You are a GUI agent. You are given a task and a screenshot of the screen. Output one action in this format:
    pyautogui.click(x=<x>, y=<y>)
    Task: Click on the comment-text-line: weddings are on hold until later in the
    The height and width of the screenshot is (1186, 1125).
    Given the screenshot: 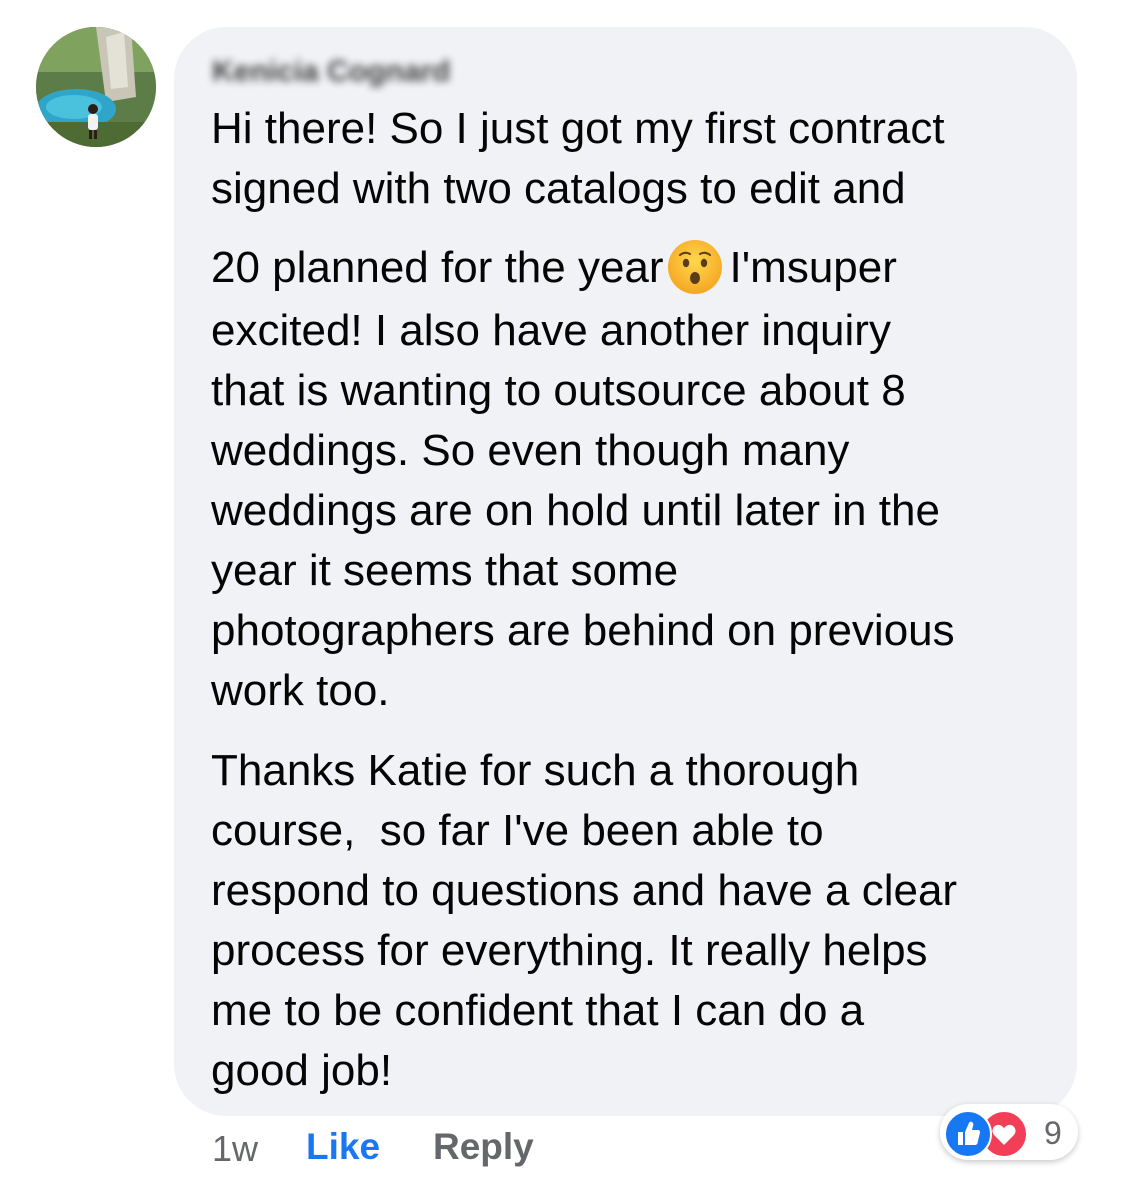 What is the action you would take?
    pyautogui.click(x=575, y=510)
    